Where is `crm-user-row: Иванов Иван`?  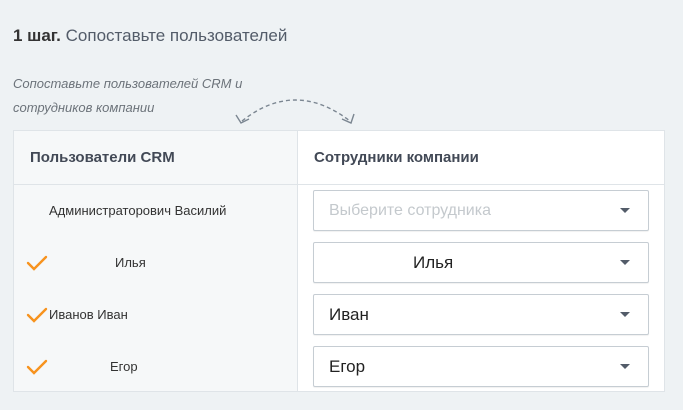
crm-user-row: Иванов Иван is located at coordinates (156, 315).